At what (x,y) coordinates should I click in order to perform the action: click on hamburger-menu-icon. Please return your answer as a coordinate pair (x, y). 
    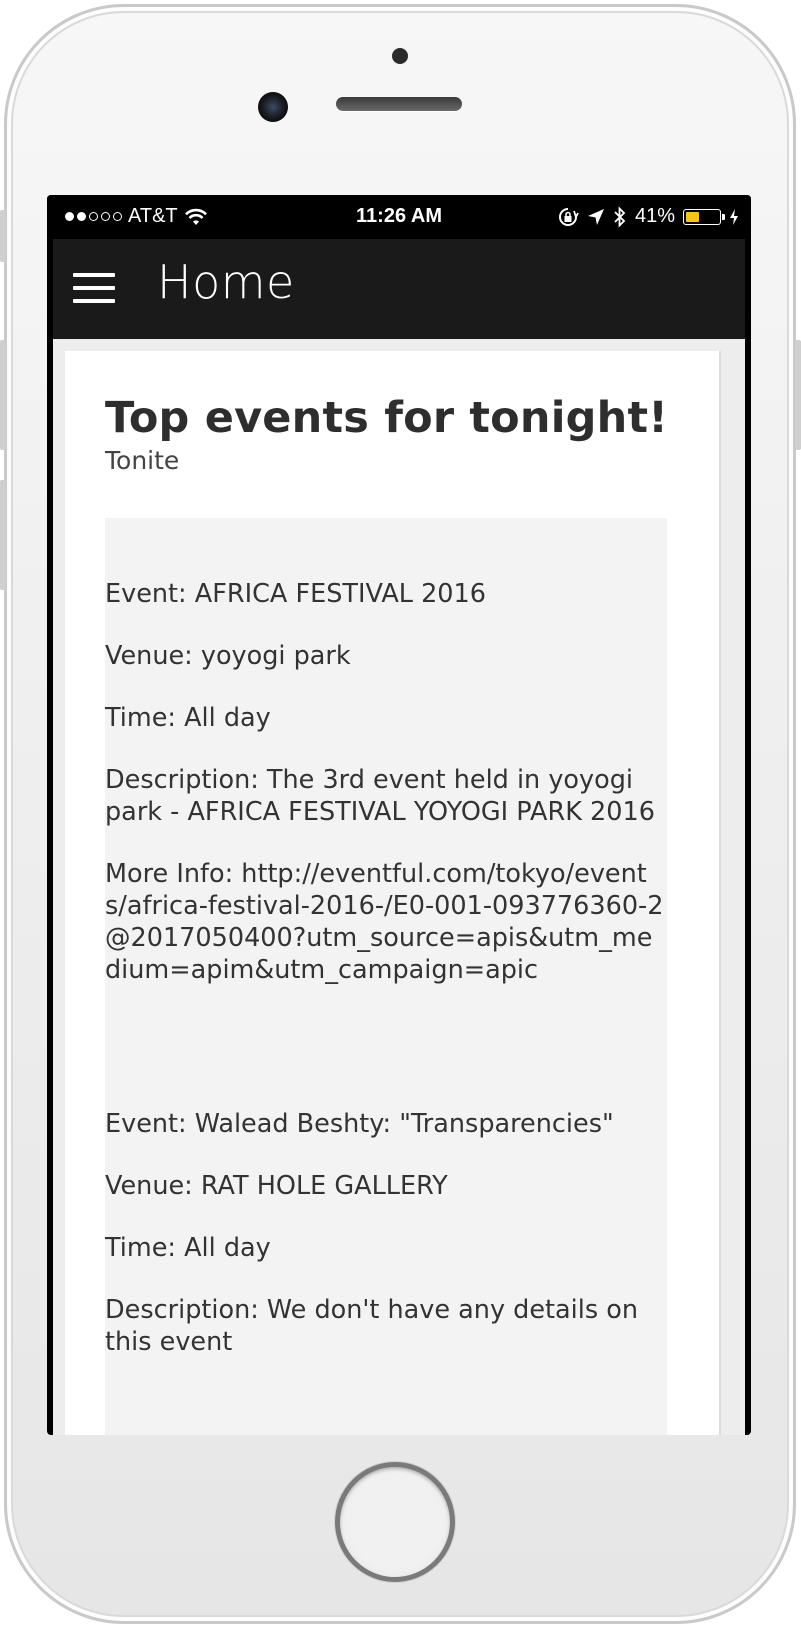
    Looking at the image, I should click on (94, 288).